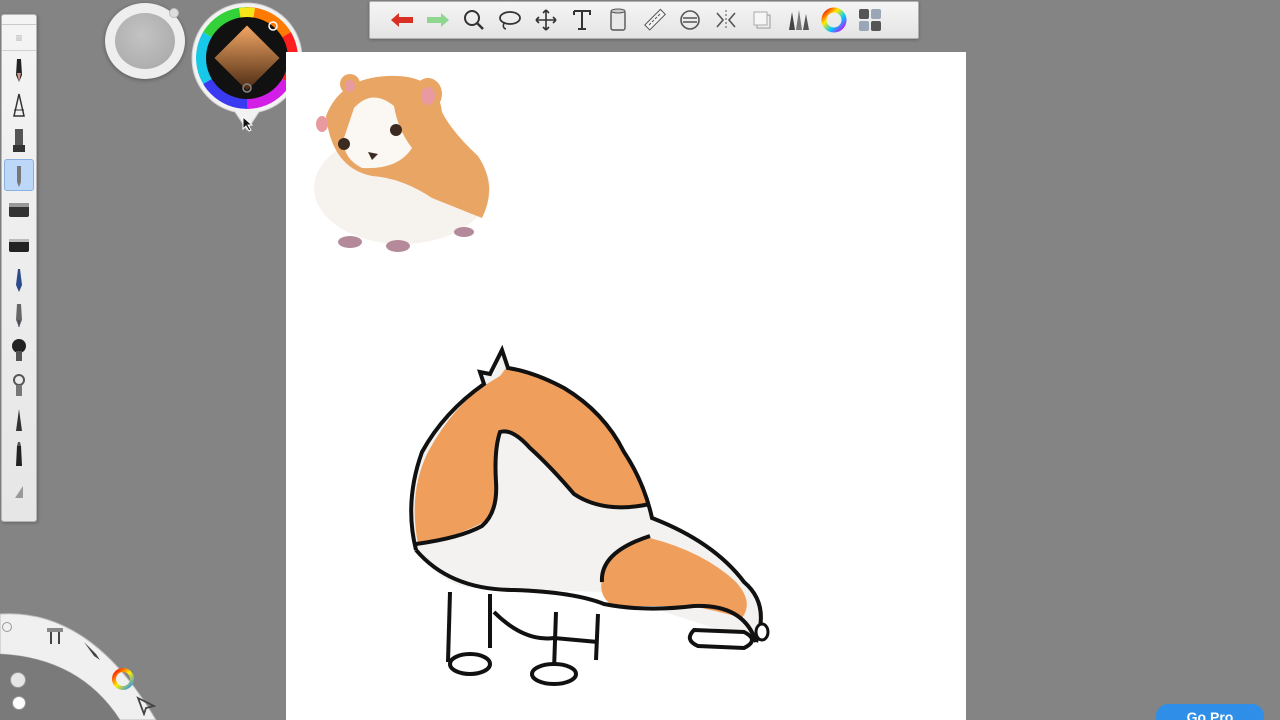 The image size is (1280, 720). I want to click on redo-icon, so click(438, 20).